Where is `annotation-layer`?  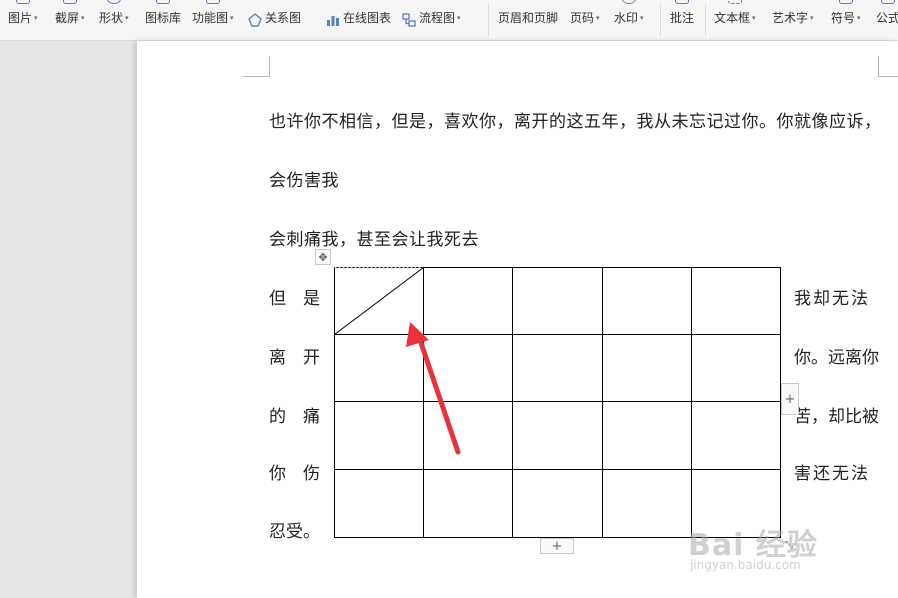 annotation-layer is located at coordinates (433, 388).